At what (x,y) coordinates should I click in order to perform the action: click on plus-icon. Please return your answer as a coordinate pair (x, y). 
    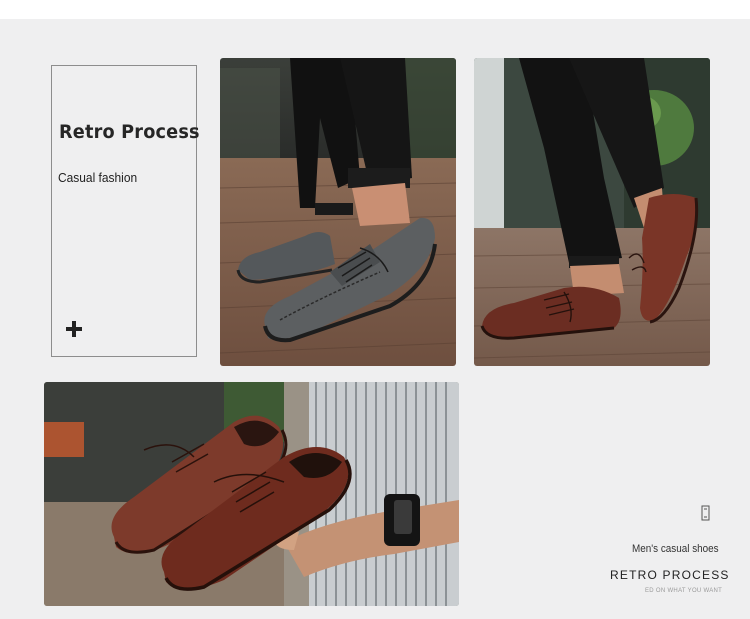
    Looking at the image, I should click on (74, 329).